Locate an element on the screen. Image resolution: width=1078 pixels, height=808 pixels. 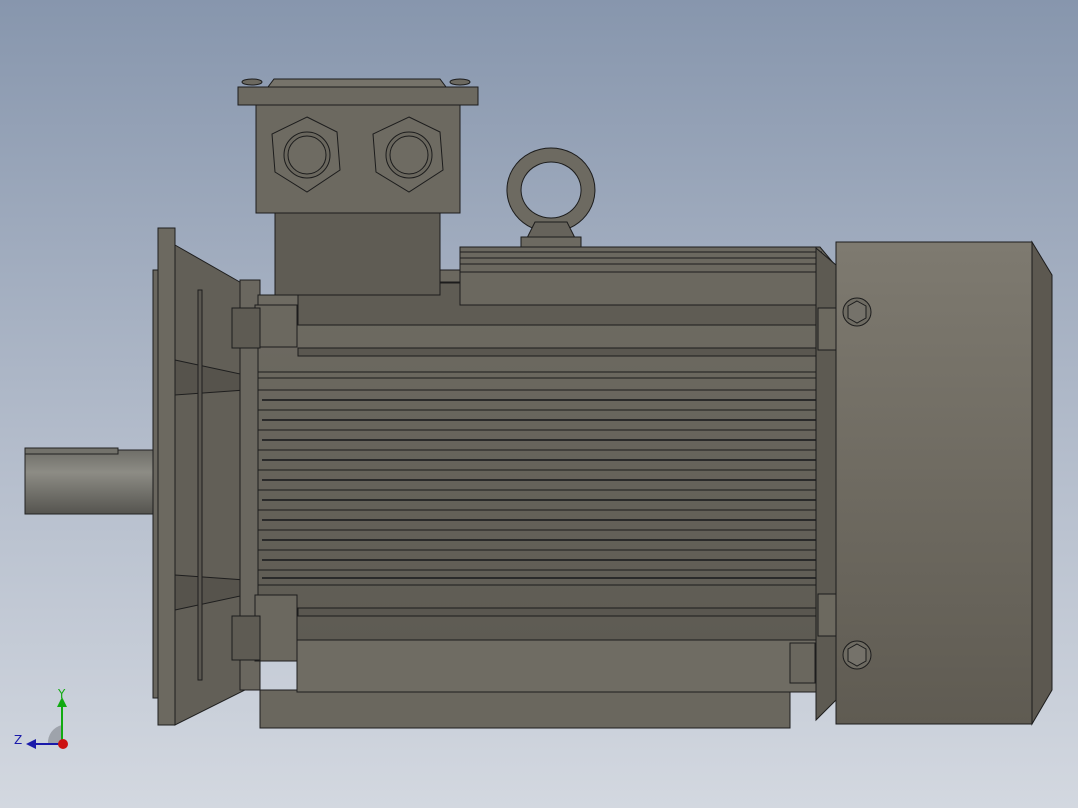
z-axis-label: Z is located at coordinates (18, 740).